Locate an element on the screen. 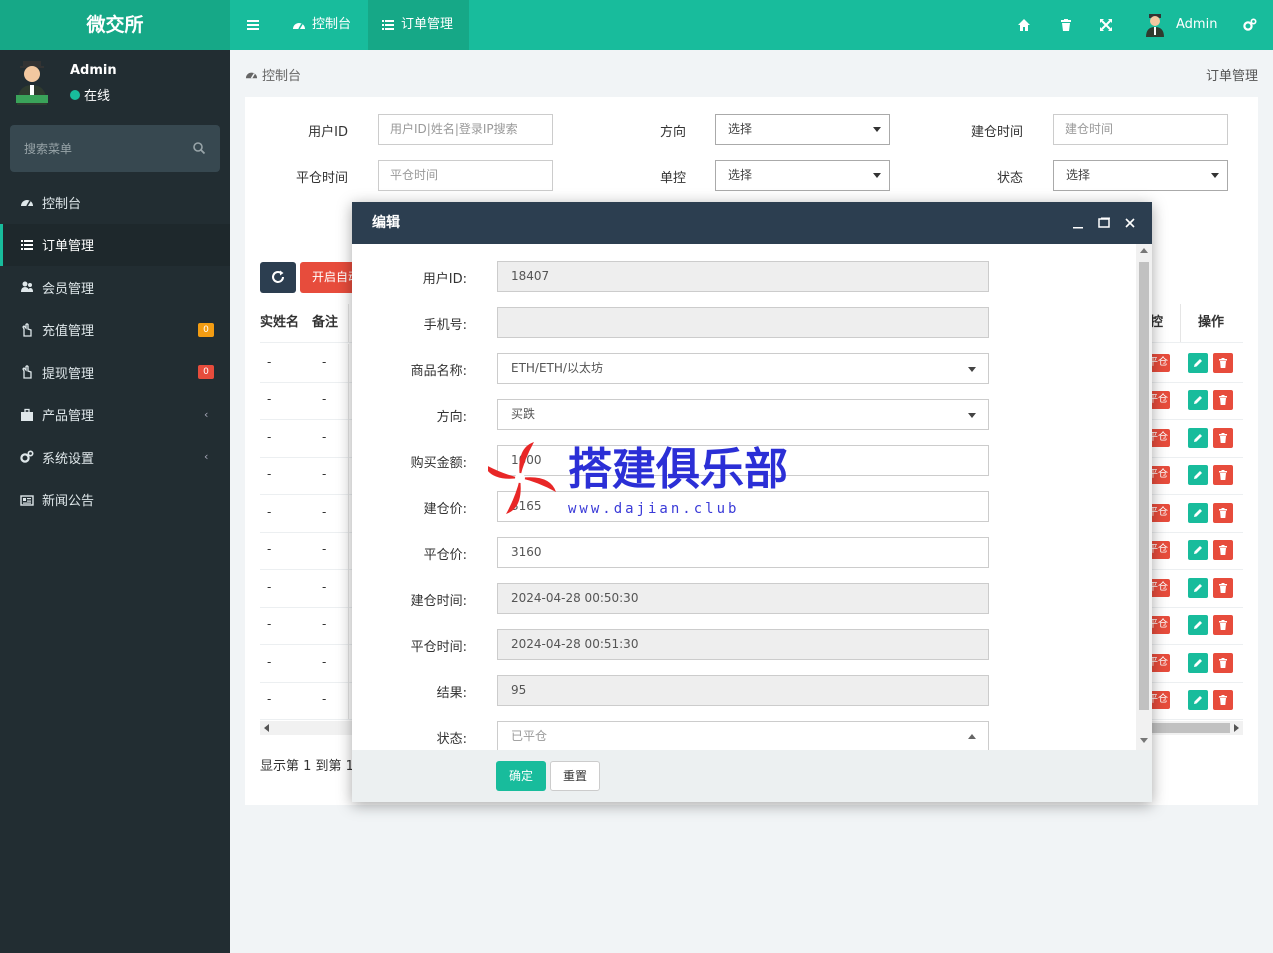 This screenshot has width=1273, height=953. sidebar-item-members: 会员管理 is located at coordinates (115, 287).